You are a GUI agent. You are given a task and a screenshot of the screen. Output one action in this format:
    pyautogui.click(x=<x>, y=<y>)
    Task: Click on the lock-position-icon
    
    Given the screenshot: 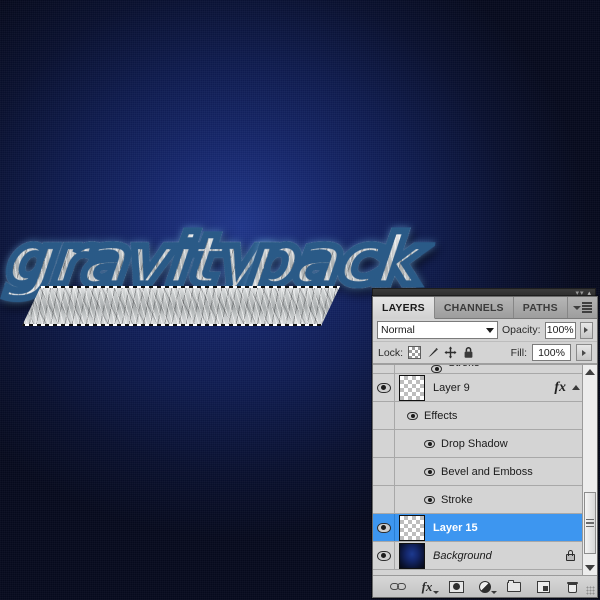 What is the action you would take?
    pyautogui.click(x=450, y=352)
    